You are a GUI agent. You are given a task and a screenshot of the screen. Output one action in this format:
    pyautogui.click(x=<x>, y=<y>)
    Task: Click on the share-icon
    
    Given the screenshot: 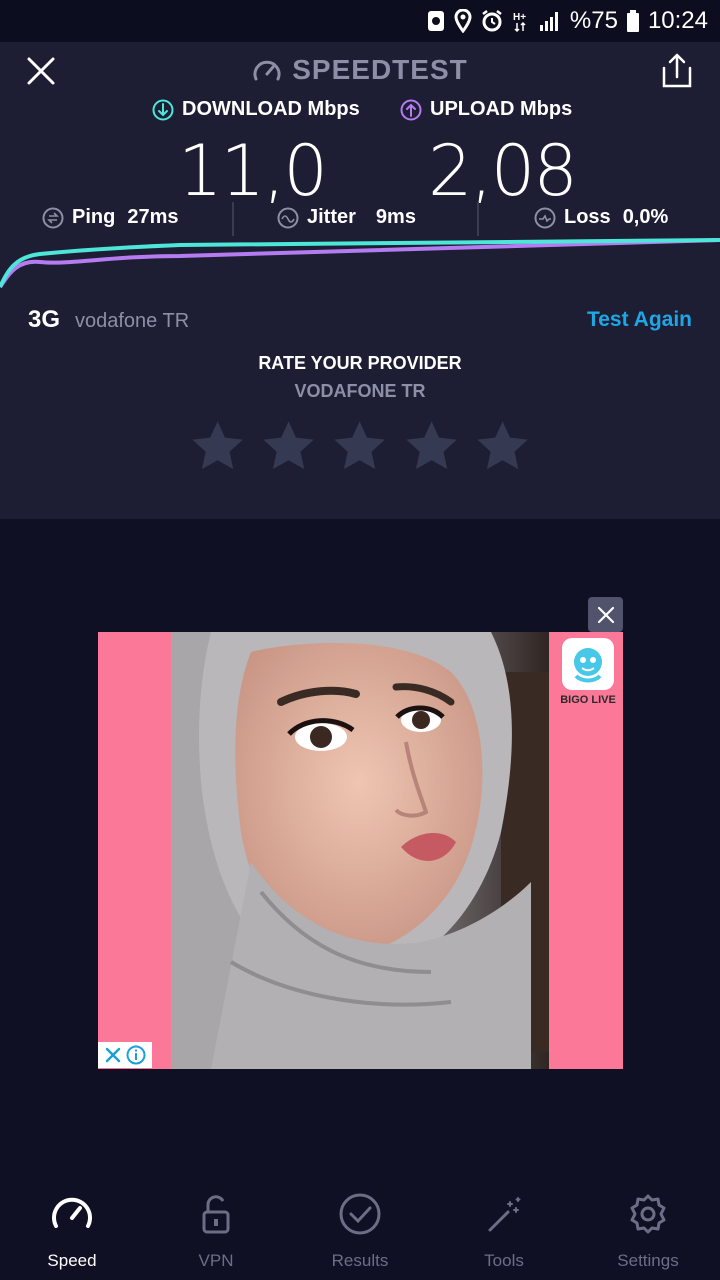 What is the action you would take?
    pyautogui.click(x=677, y=70)
    